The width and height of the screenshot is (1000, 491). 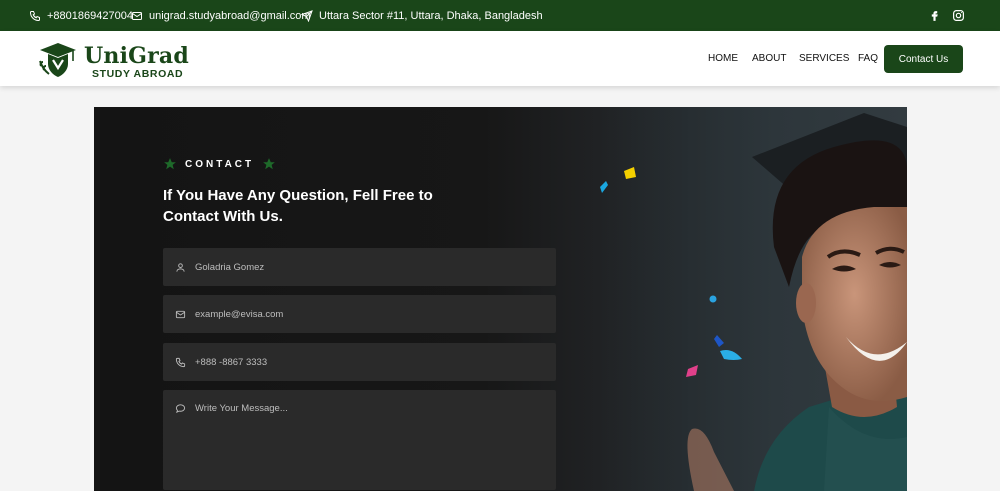 I want to click on contact-us-button: Contact Us, so click(x=923, y=59).